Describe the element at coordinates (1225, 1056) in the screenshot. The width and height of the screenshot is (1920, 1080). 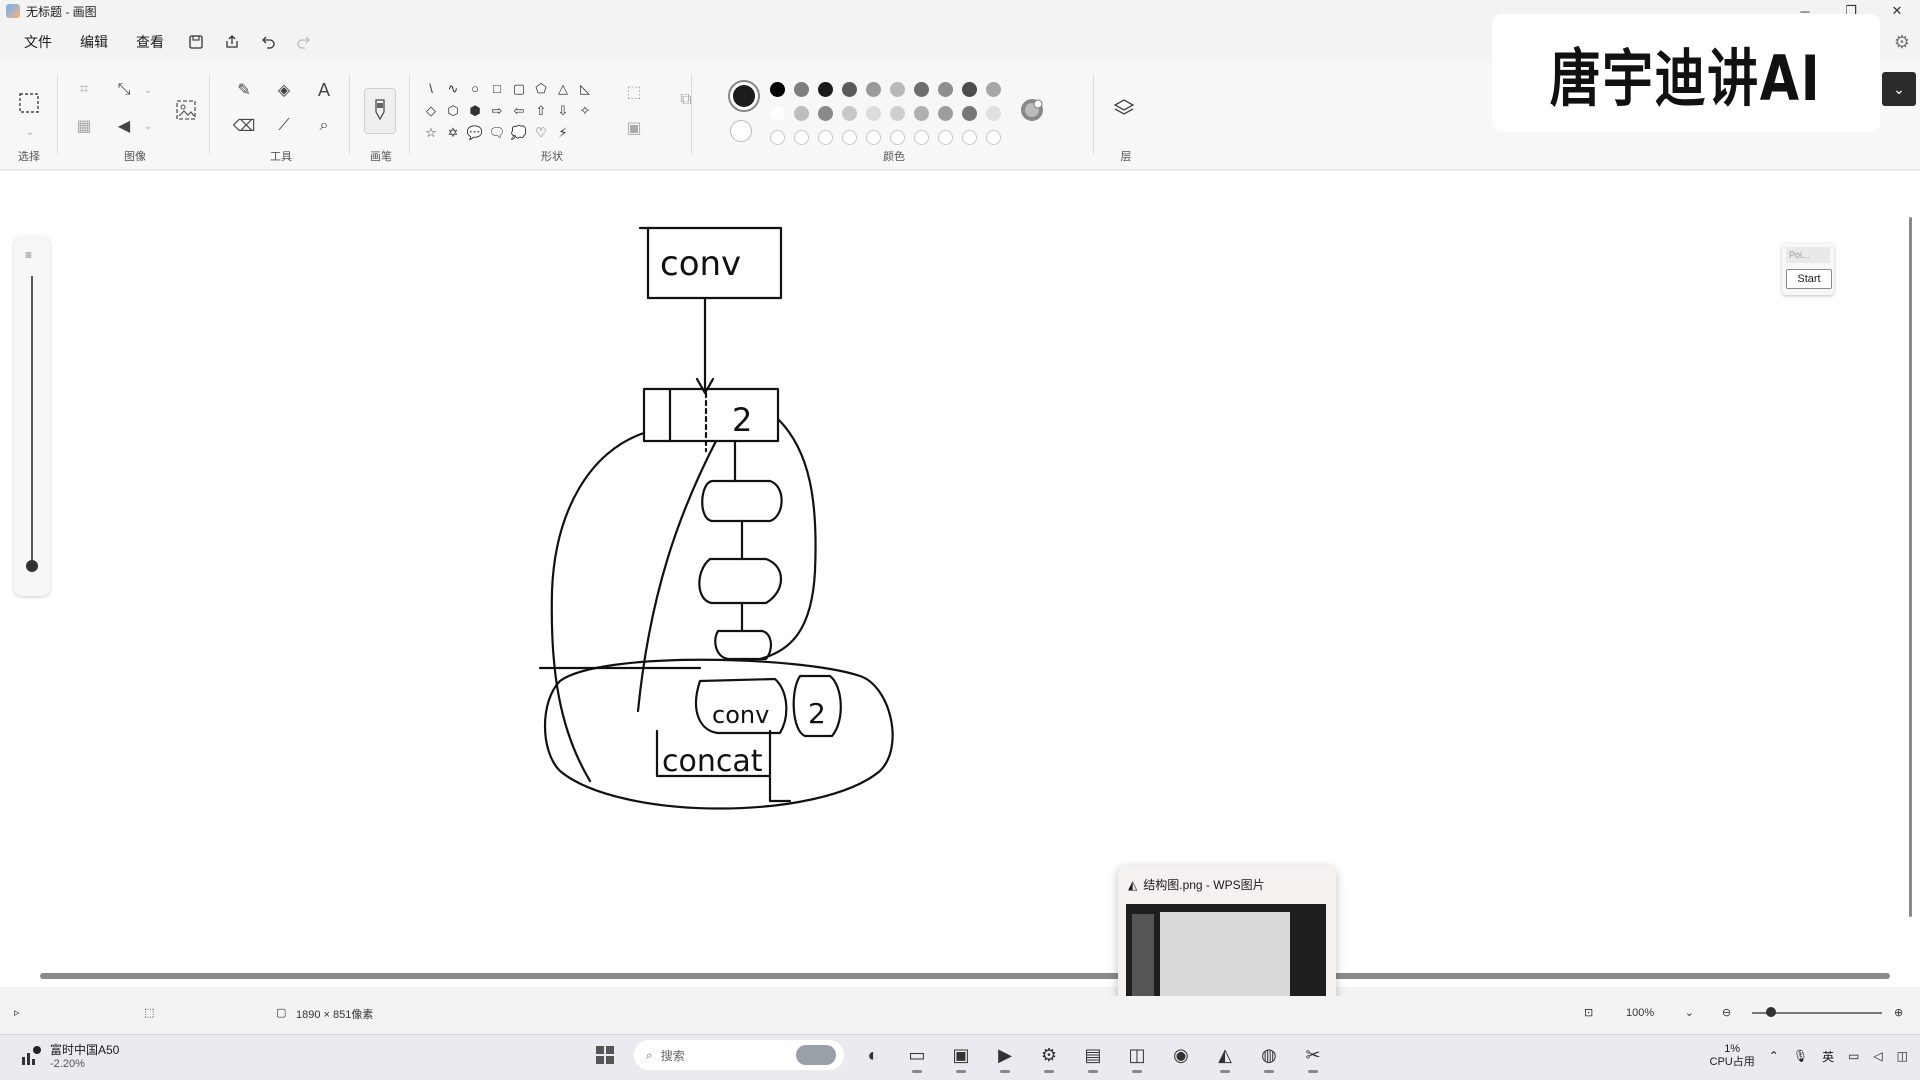
I see `wps-image-taskbar-icon: ◭` at that location.